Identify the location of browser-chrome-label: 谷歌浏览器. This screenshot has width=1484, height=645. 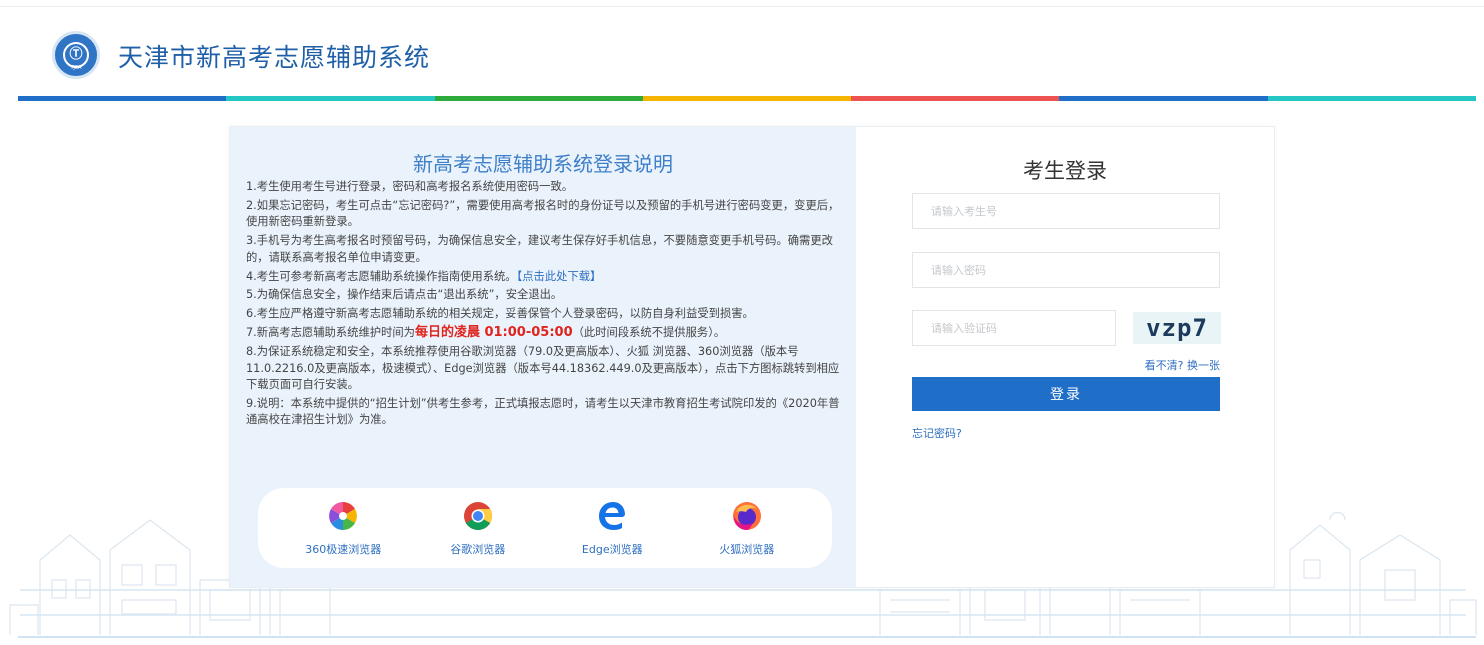
(478, 549).